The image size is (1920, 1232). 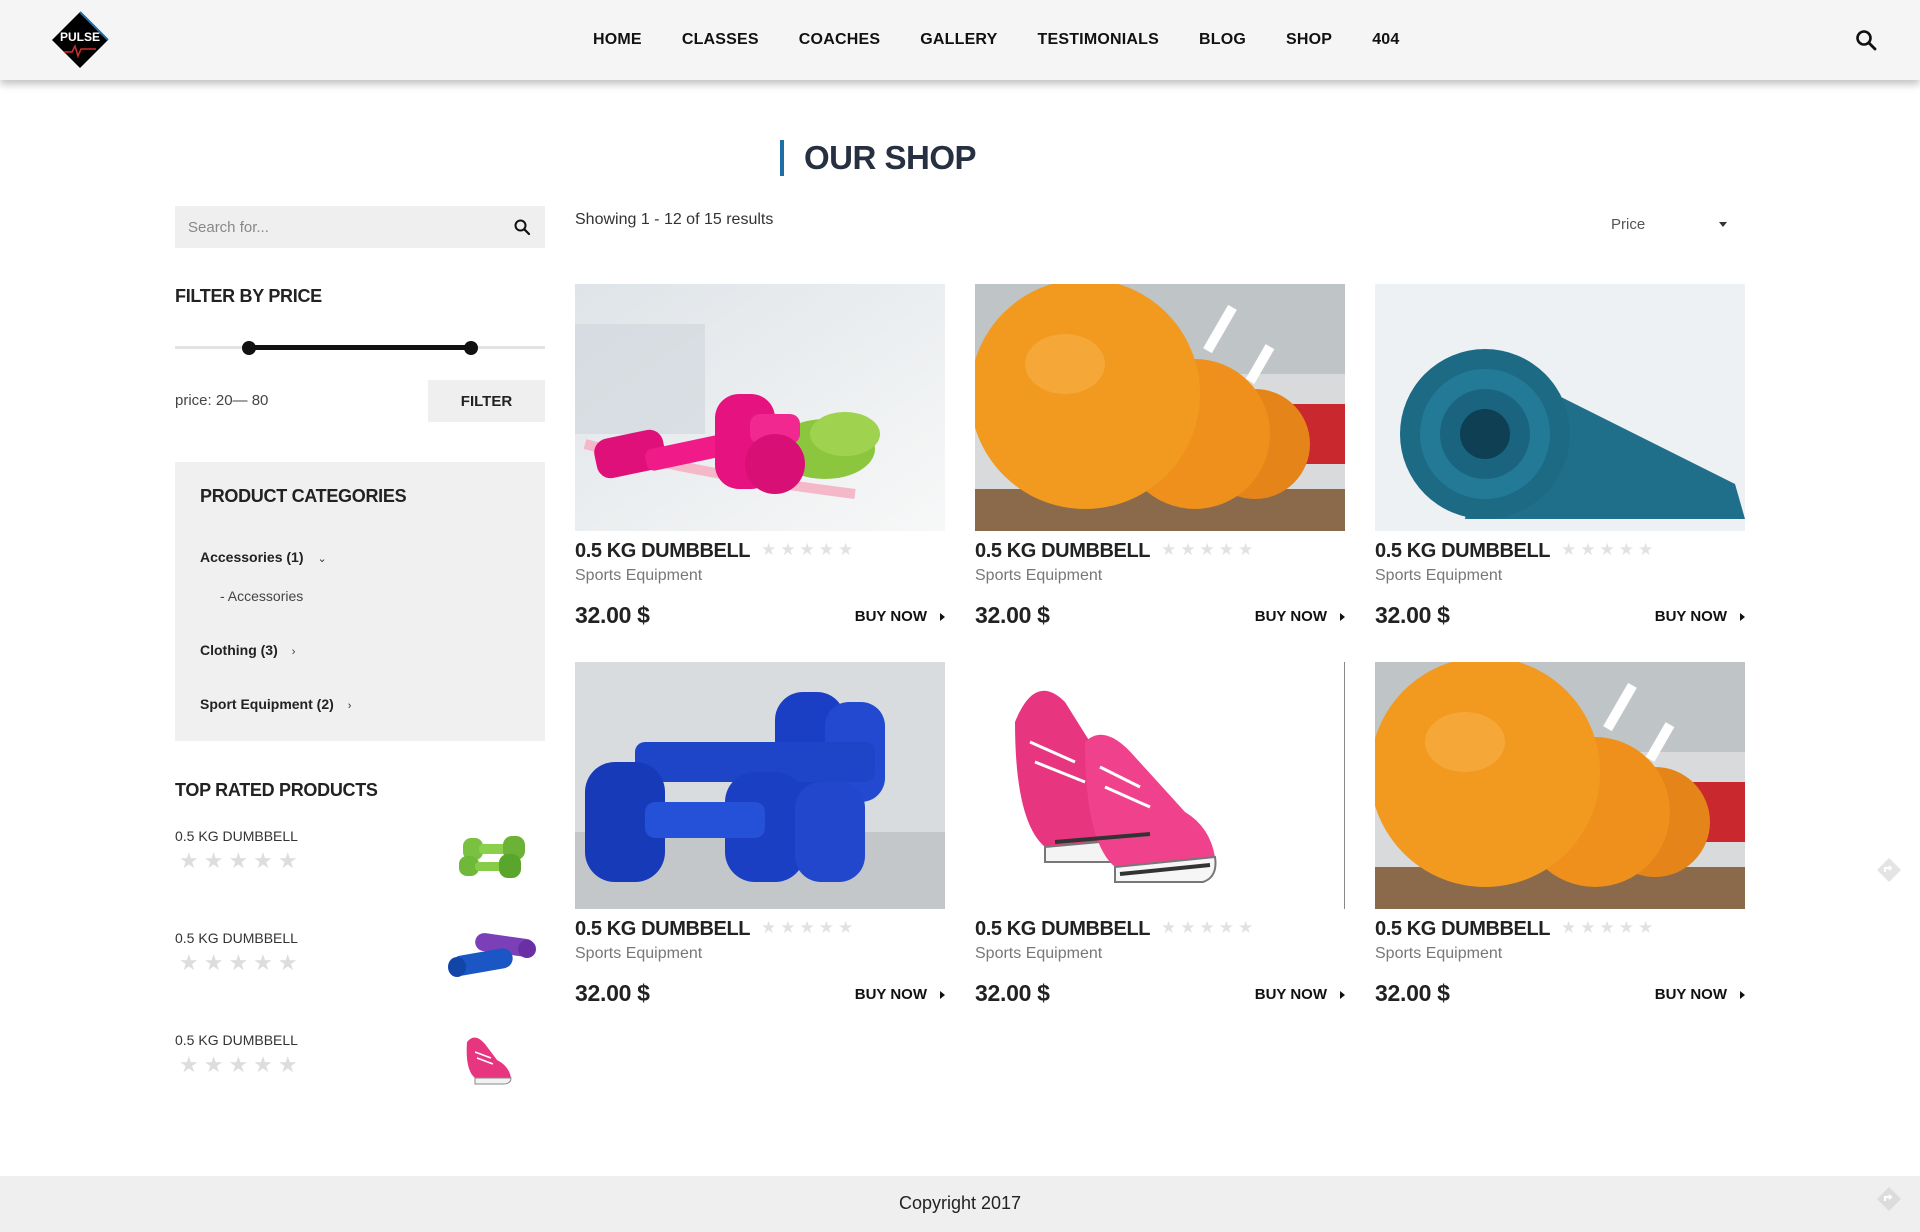 I want to click on pink-dumbbells-image, so click(x=760, y=407).